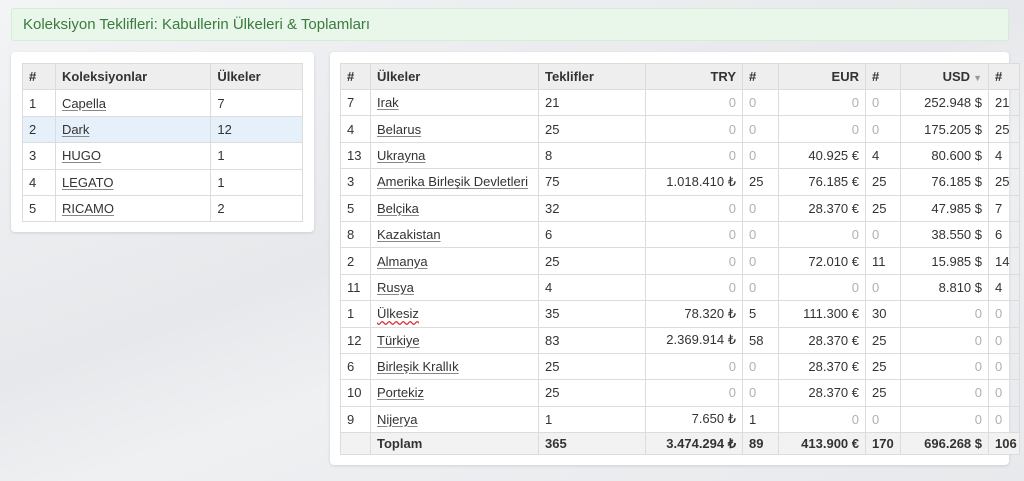  What do you see at coordinates (680, 314) in the screenshot?
I see `table-row: 1 Ülkesiz 35 78.320 ₺ 5 111.300 €30 0 0` at bounding box center [680, 314].